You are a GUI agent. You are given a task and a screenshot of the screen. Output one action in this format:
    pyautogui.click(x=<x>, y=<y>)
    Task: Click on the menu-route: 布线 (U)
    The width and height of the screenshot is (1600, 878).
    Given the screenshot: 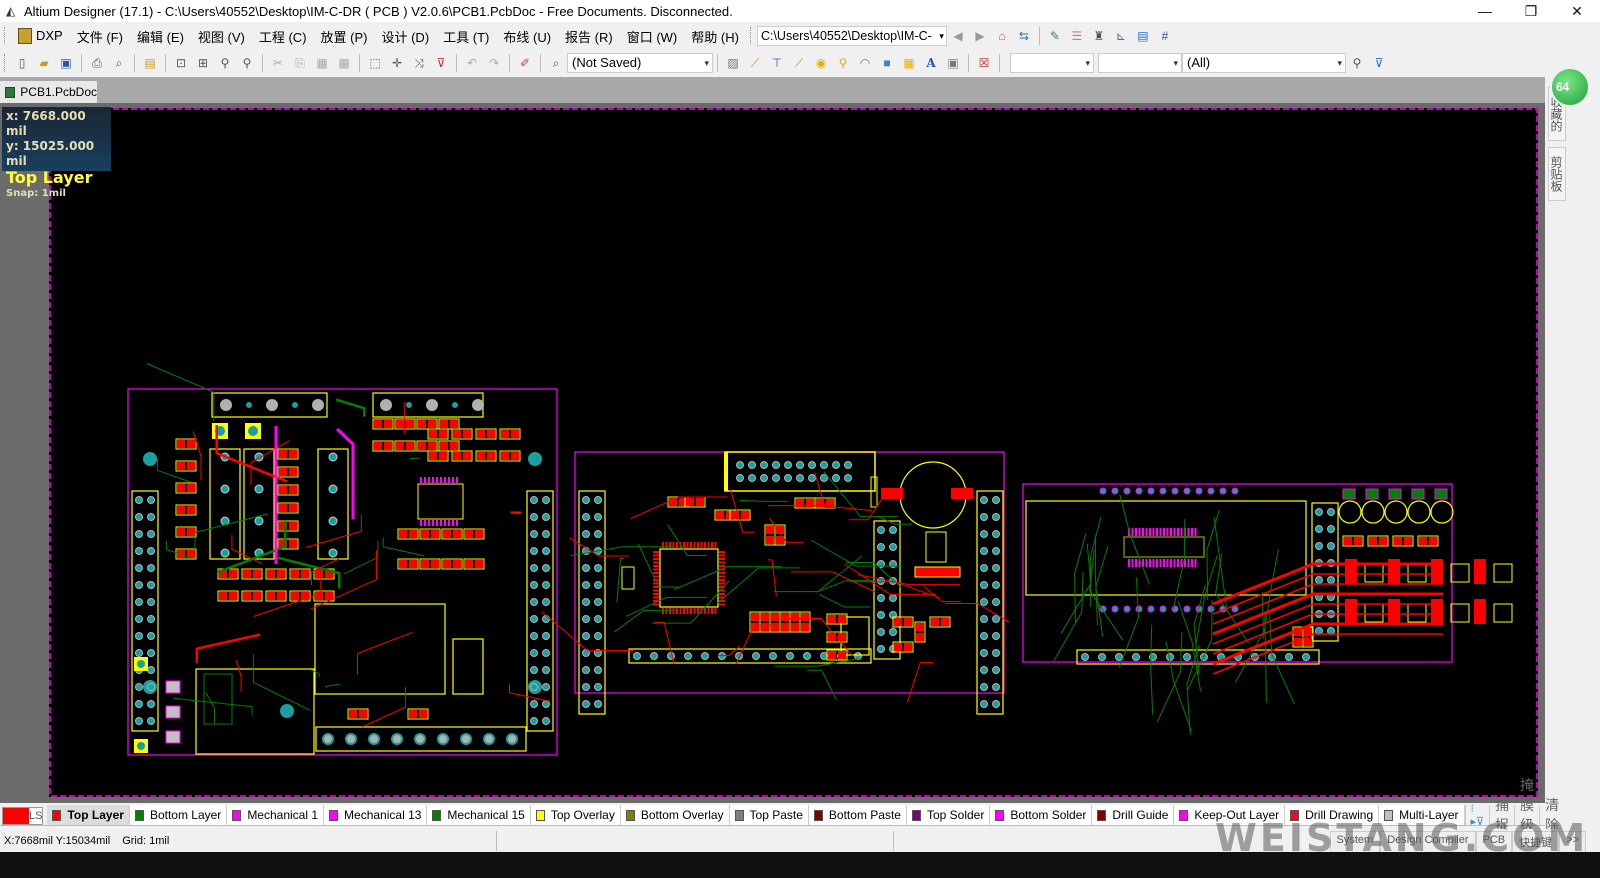 What is the action you would take?
    pyautogui.click(x=527, y=36)
    